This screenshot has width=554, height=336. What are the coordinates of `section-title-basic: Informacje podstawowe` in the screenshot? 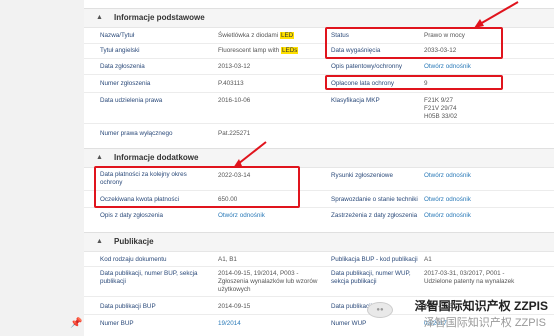 It's located at (159, 17).